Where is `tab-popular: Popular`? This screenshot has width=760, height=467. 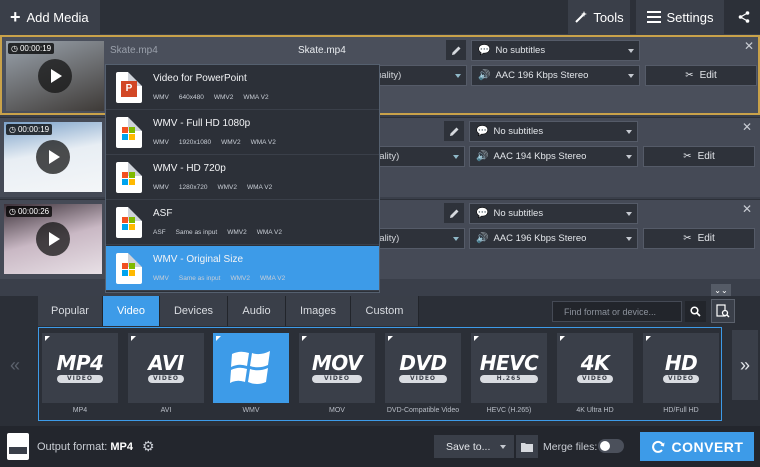
tab-popular: Popular is located at coordinates (70, 311).